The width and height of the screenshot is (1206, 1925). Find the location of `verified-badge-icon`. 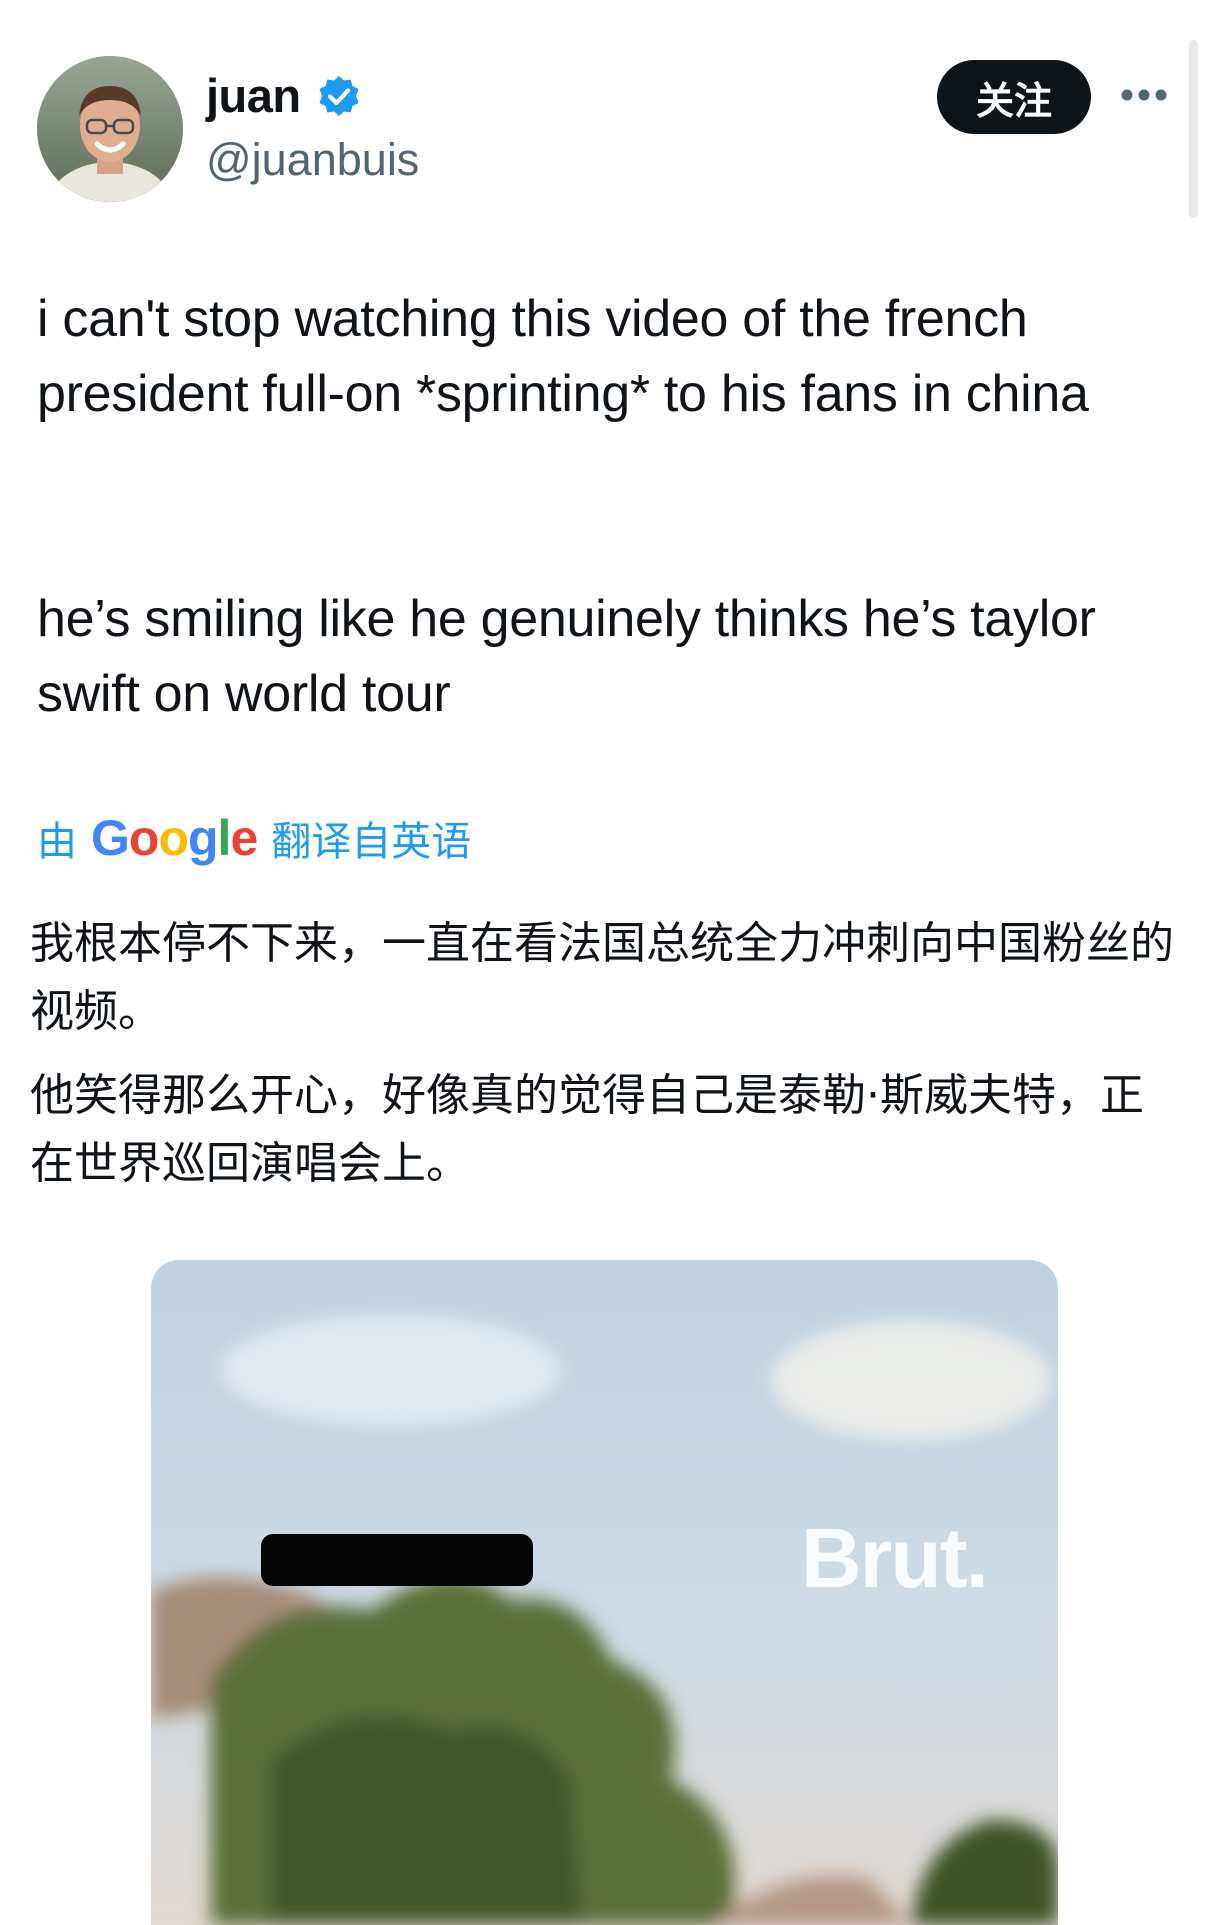

verified-badge-icon is located at coordinates (339, 96).